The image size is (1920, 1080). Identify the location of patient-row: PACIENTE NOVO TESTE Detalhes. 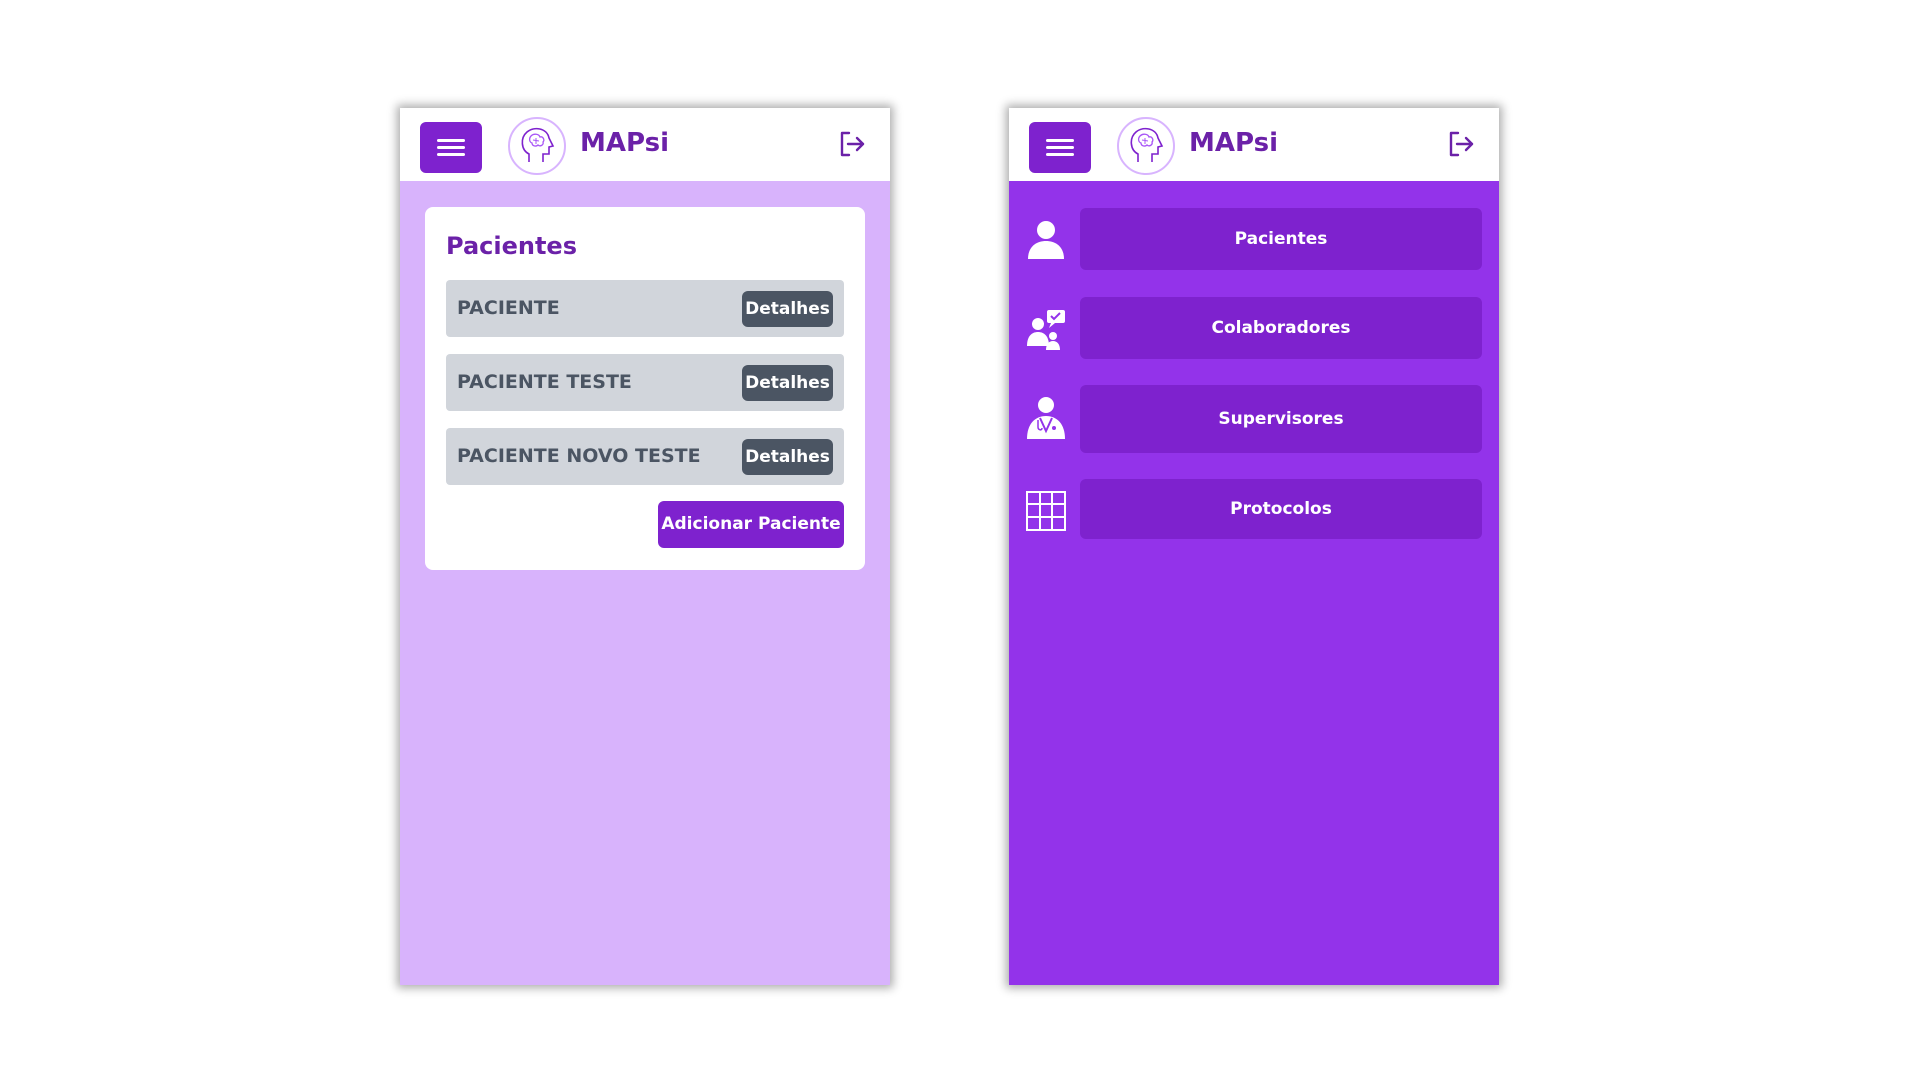
(645, 456).